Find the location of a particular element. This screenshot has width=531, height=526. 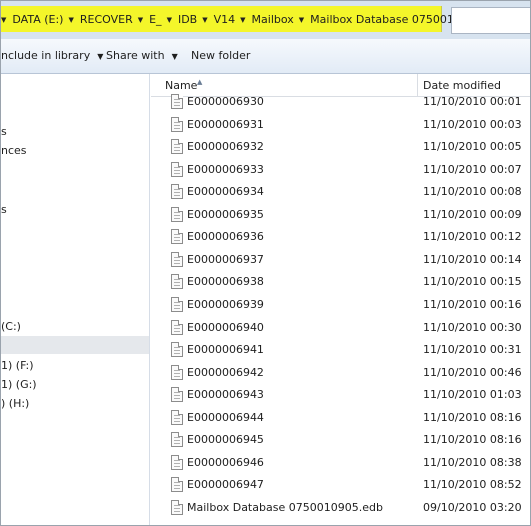

file-row: E0000006931 11/10/2010 00:03 is located at coordinates (340, 125).